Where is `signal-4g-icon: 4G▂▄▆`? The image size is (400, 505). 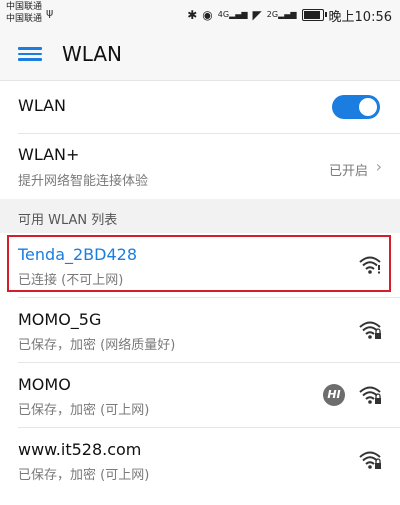
signal-4g-icon: 4G▂▄▆ is located at coordinates (232, 14).